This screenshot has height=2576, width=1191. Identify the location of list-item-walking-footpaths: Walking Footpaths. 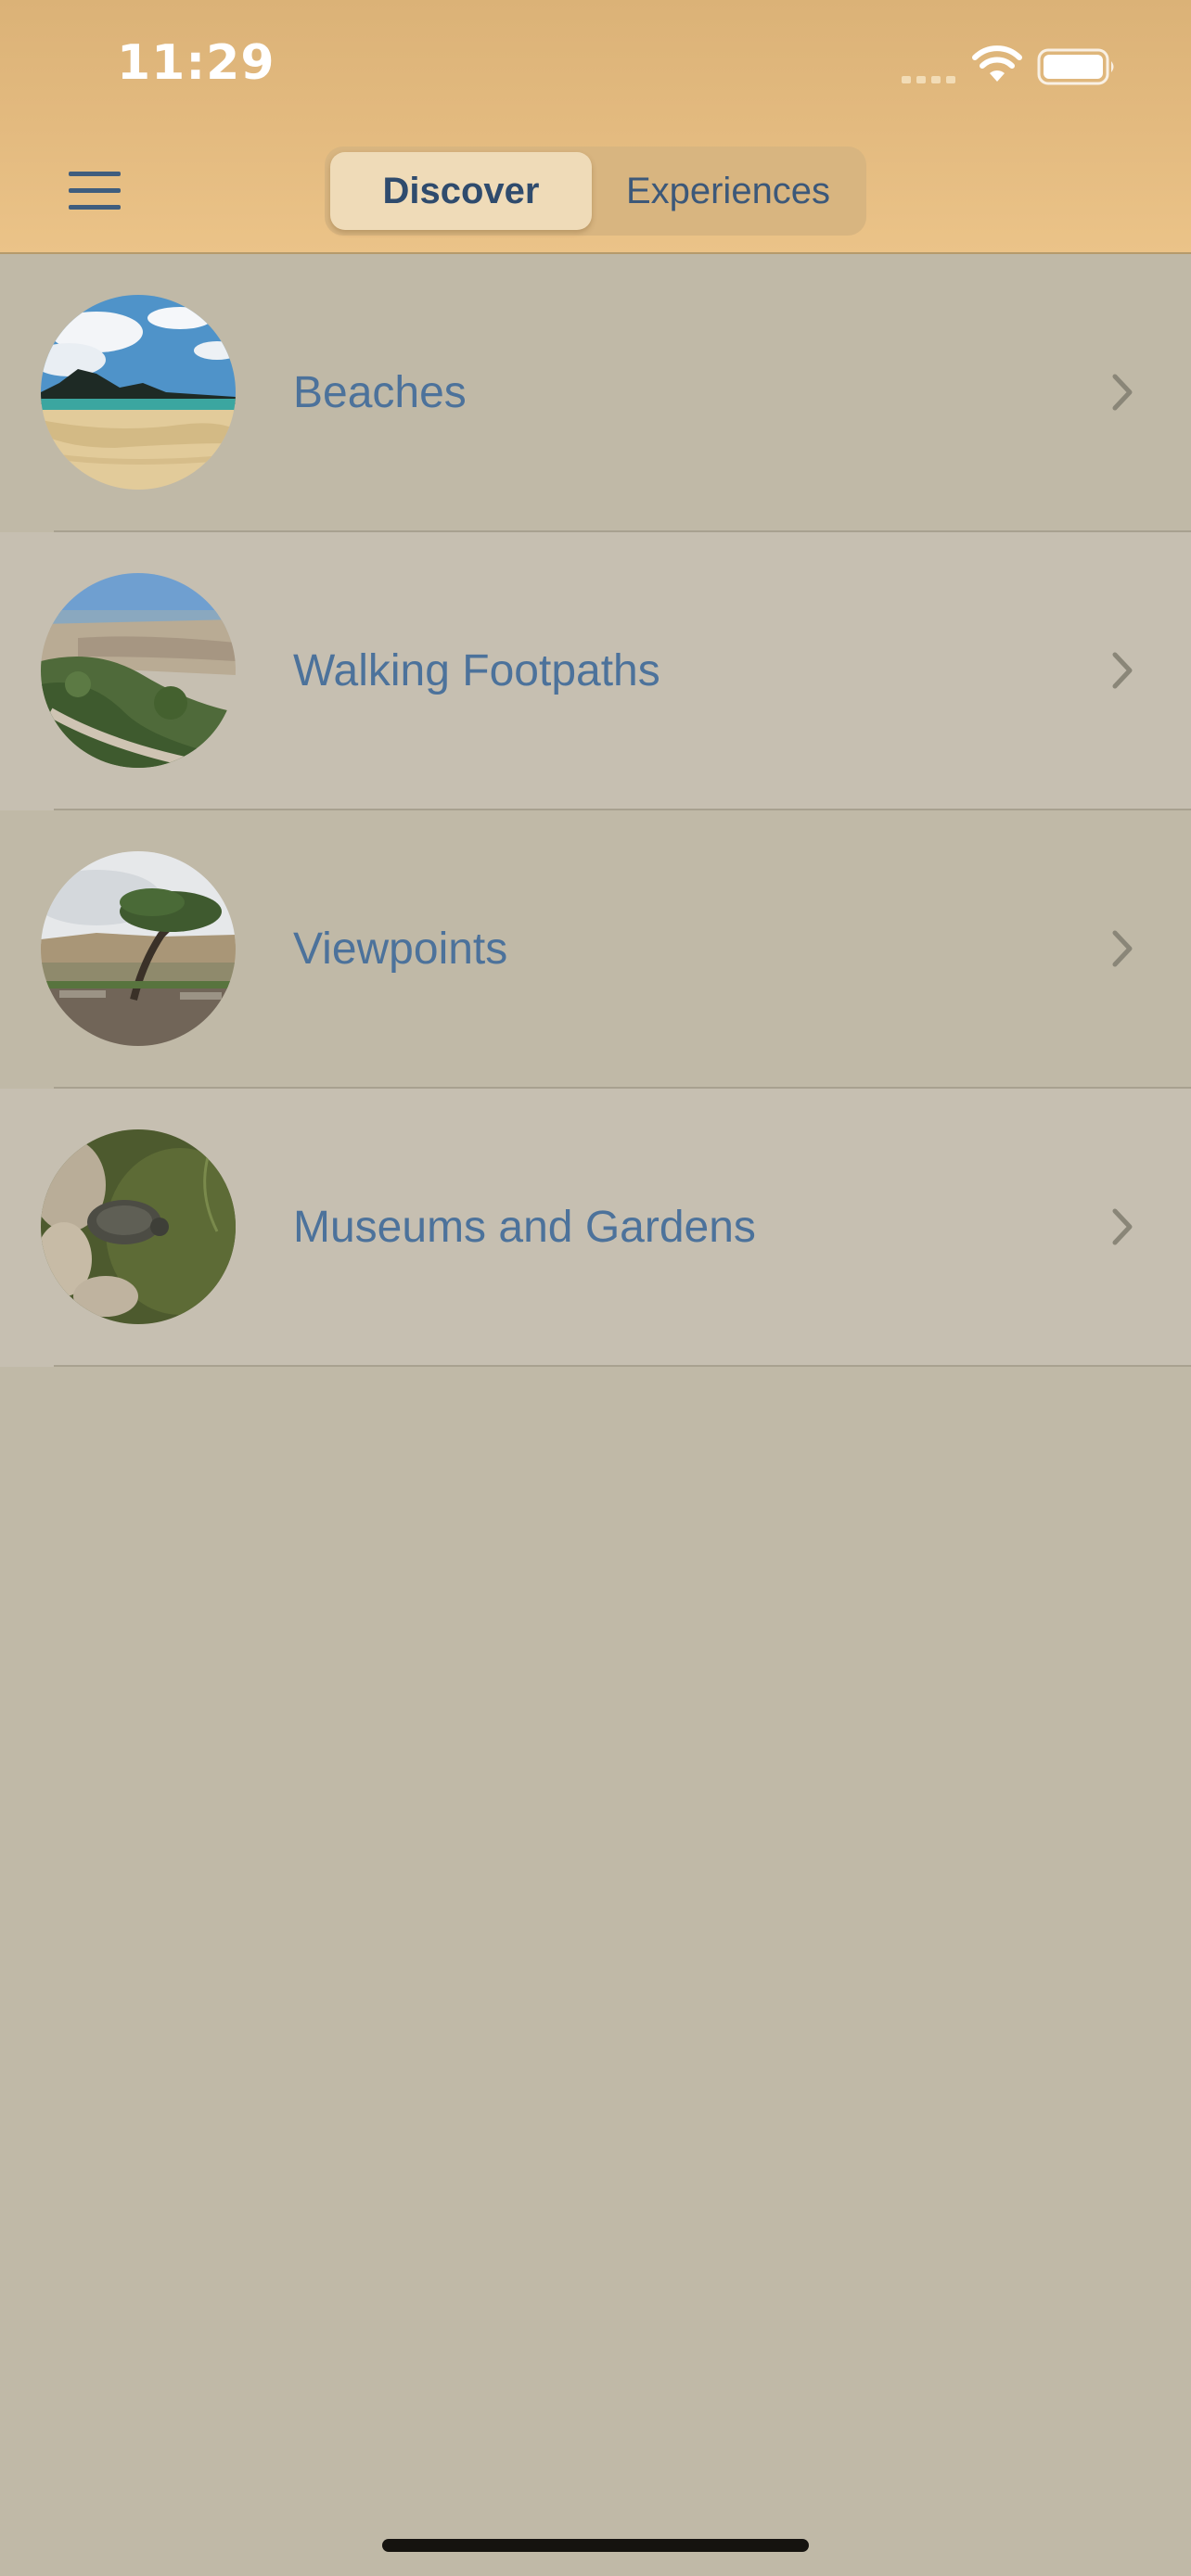
(595, 671).